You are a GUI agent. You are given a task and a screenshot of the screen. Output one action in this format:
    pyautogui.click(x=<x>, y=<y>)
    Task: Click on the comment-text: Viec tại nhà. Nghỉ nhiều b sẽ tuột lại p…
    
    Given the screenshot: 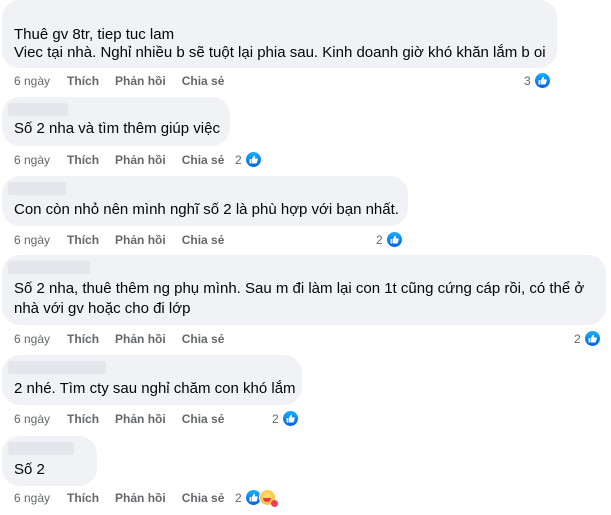 What is the action you would take?
    pyautogui.click(x=280, y=52)
    